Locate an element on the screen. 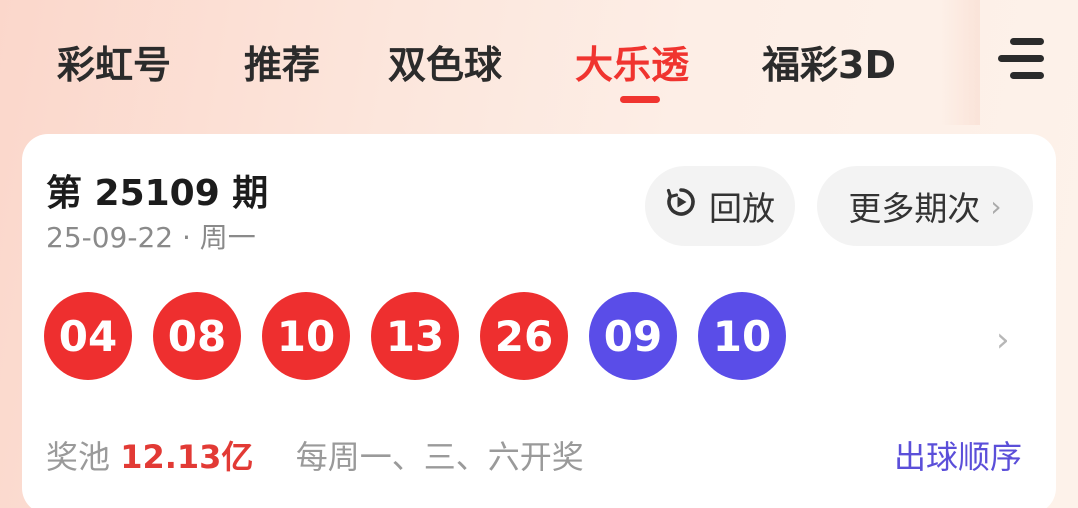  tab-shuangseqiu: 双色球 is located at coordinates (445, 62).